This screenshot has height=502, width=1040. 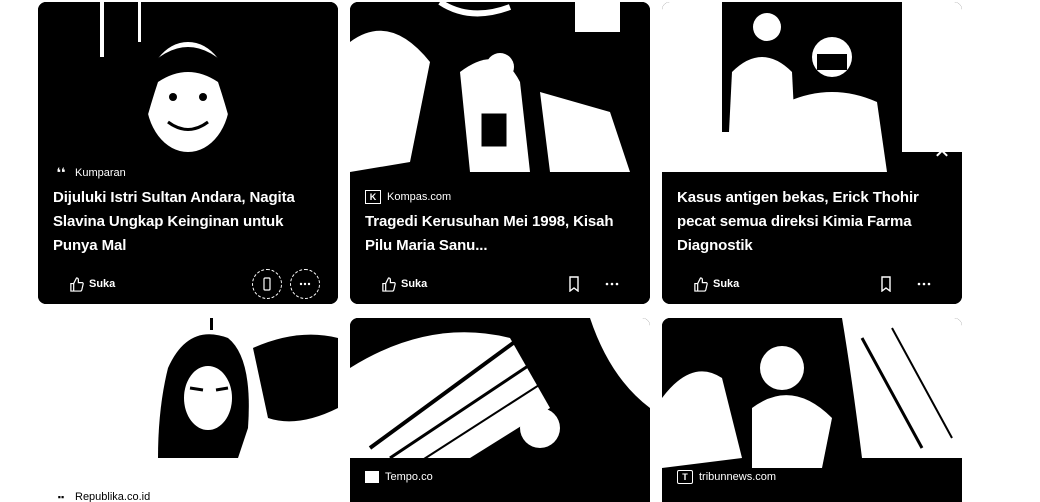 What do you see at coordinates (61, 172) in the screenshot?
I see `quote-icon: ❛❛` at bounding box center [61, 172].